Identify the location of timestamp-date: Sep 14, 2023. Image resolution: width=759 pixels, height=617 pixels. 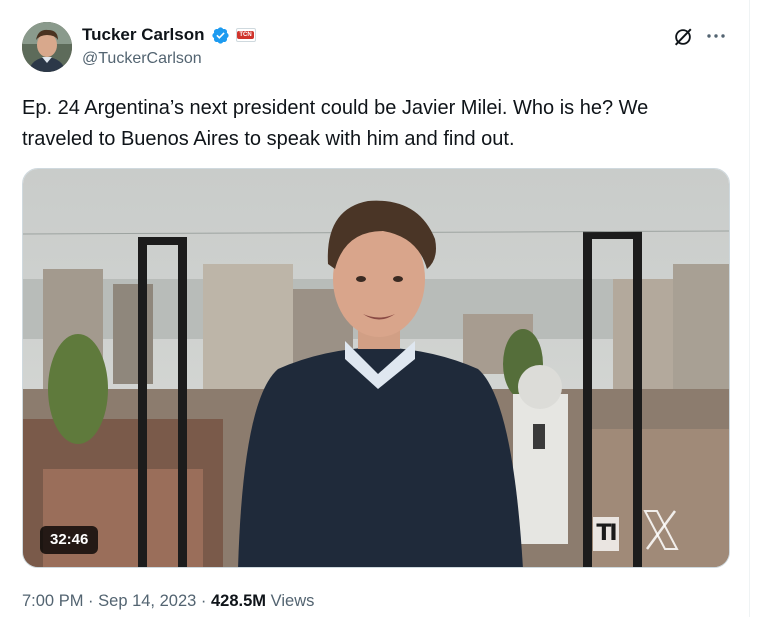
(147, 601).